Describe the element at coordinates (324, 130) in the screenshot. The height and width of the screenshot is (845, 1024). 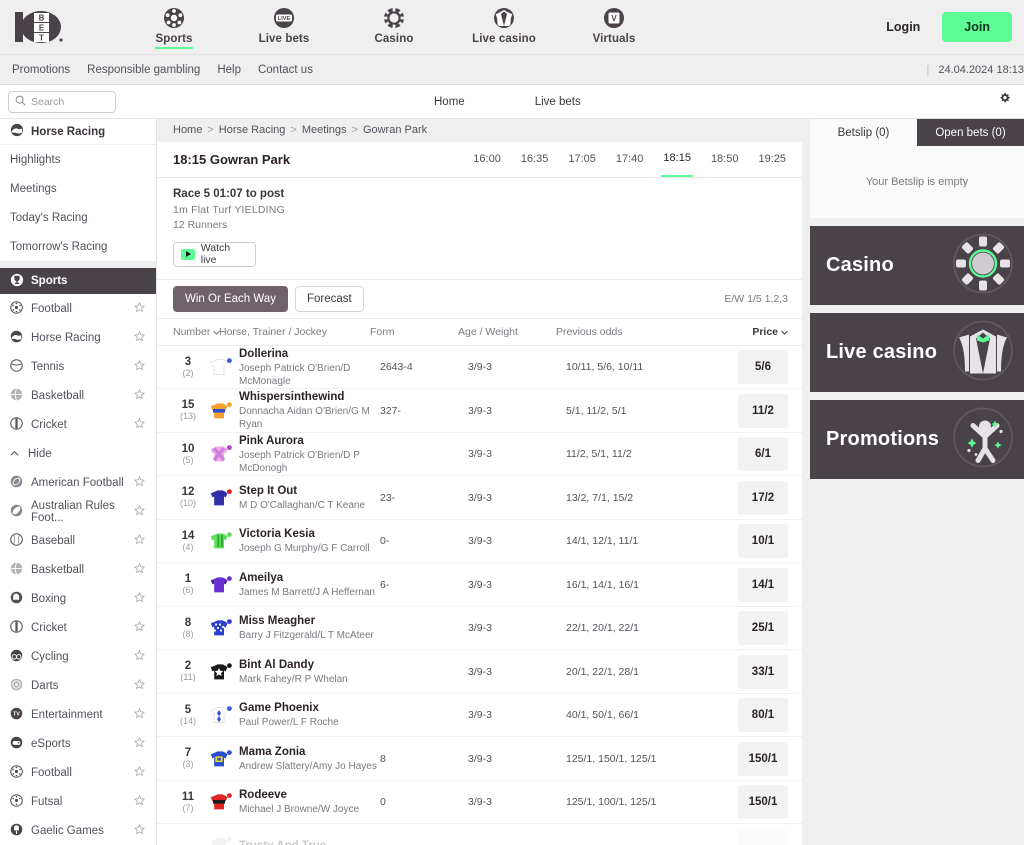
I see `breadcrumb-meetings: Meetings` at that location.